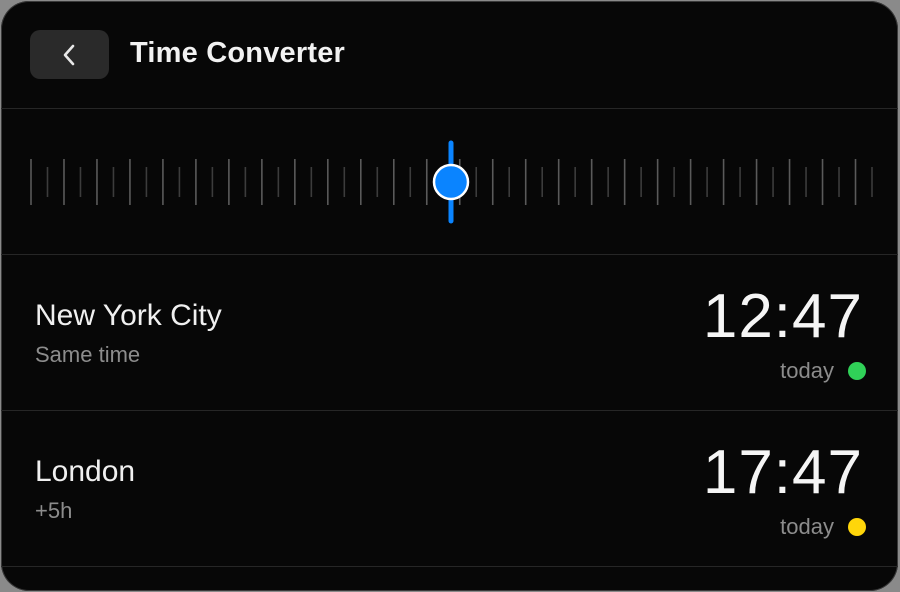  What do you see at coordinates (85, 471) in the screenshot?
I see `city-name: London` at bounding box center [85, 471].